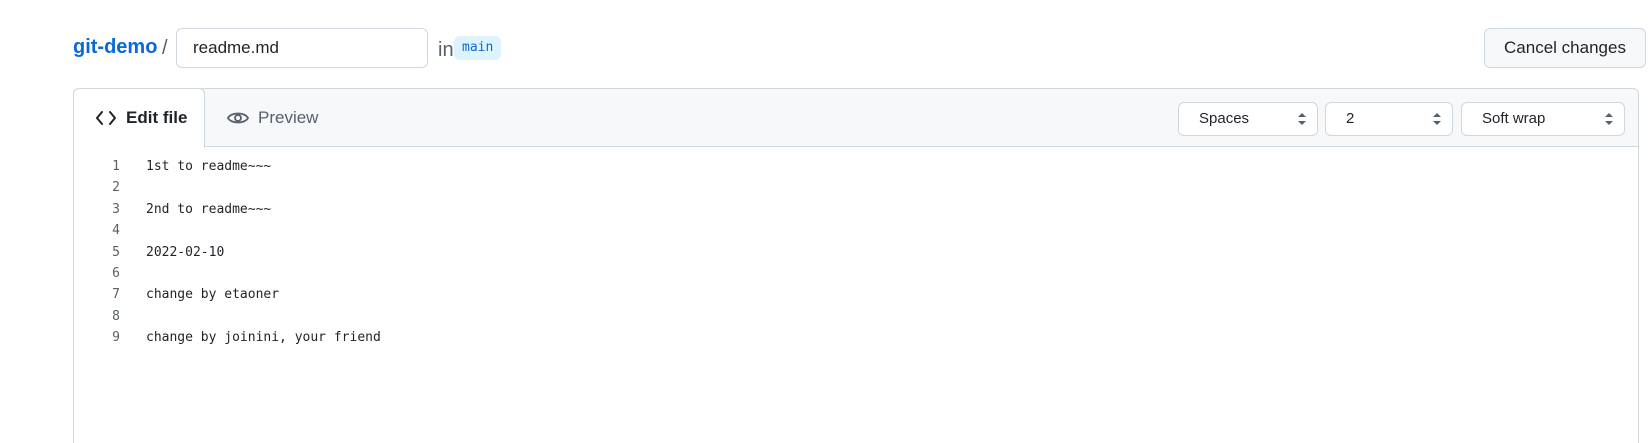 The width and height of the screenshot is (1652, 443). I want to click on line-number: 5, so click(116, 252).